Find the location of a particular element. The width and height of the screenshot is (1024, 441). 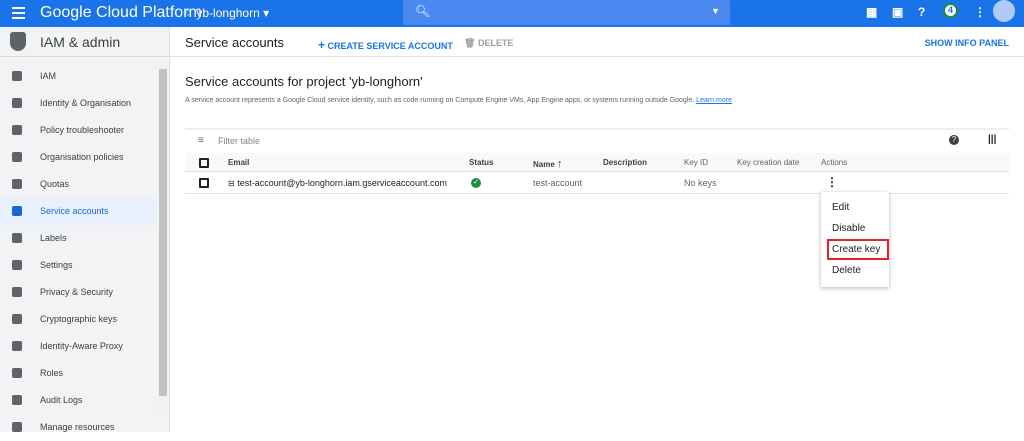

proxy-icon is located at coordinates (17, 346).